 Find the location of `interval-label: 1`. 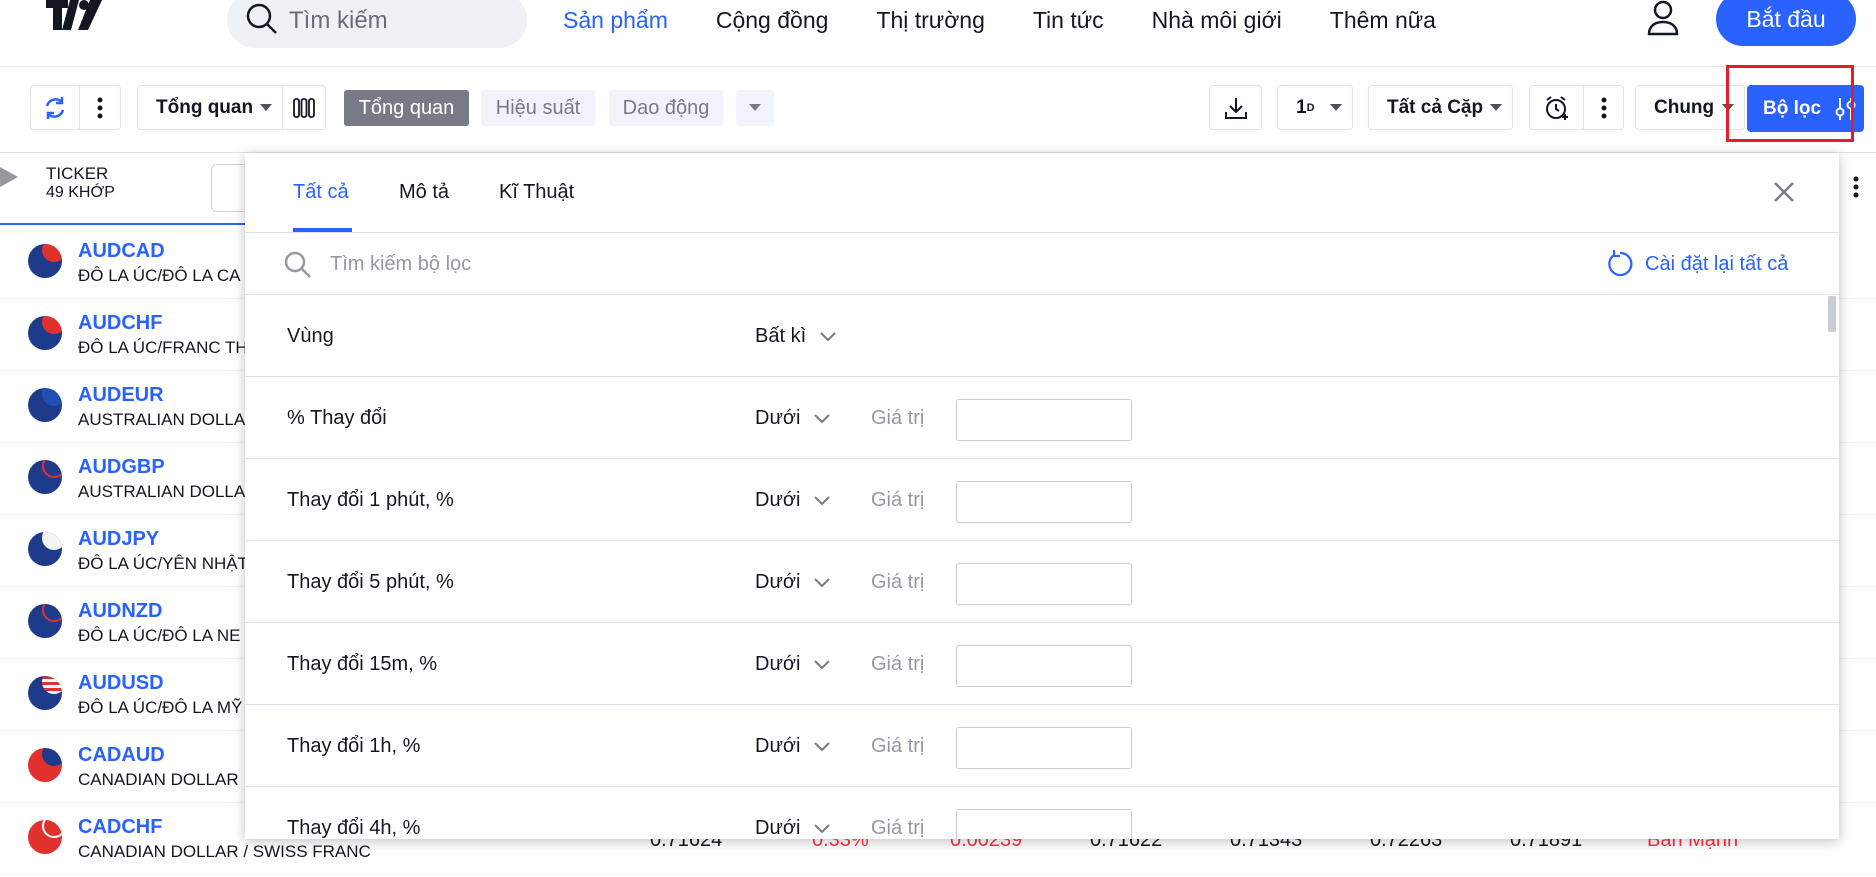

interval-label: 1 is located at coordinates (1301, 107).